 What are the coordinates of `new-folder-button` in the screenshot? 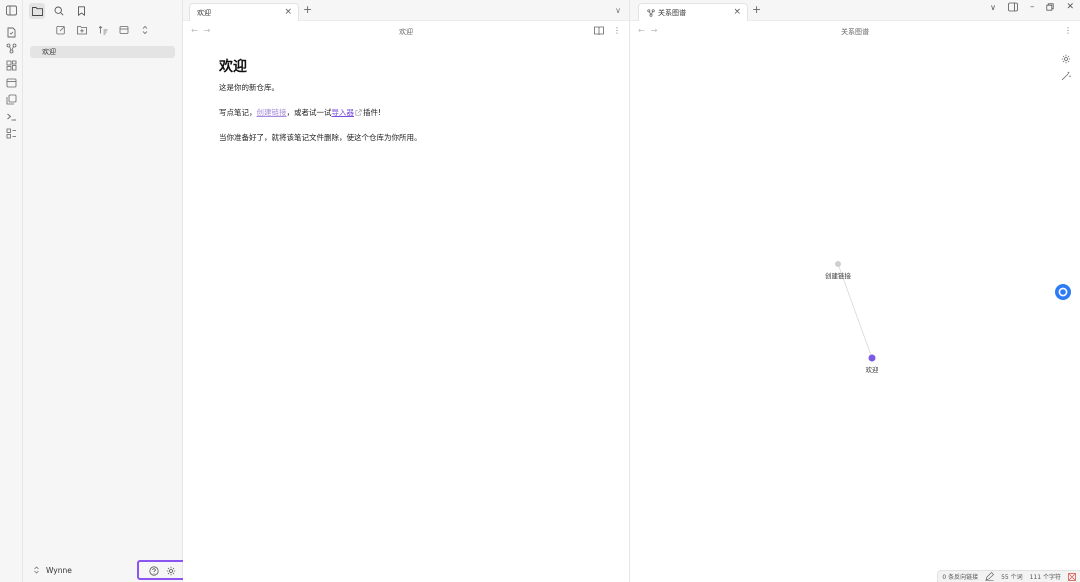 It's located at (82, 30).